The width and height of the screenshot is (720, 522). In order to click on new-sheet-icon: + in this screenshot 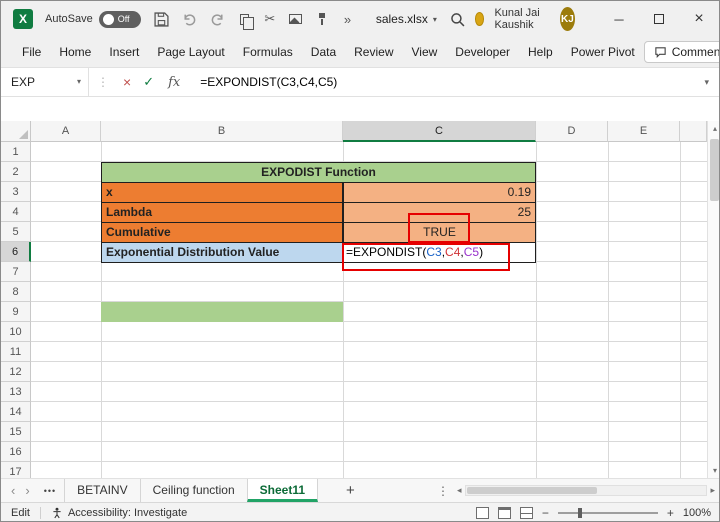, I will do `click(350, 490)`.